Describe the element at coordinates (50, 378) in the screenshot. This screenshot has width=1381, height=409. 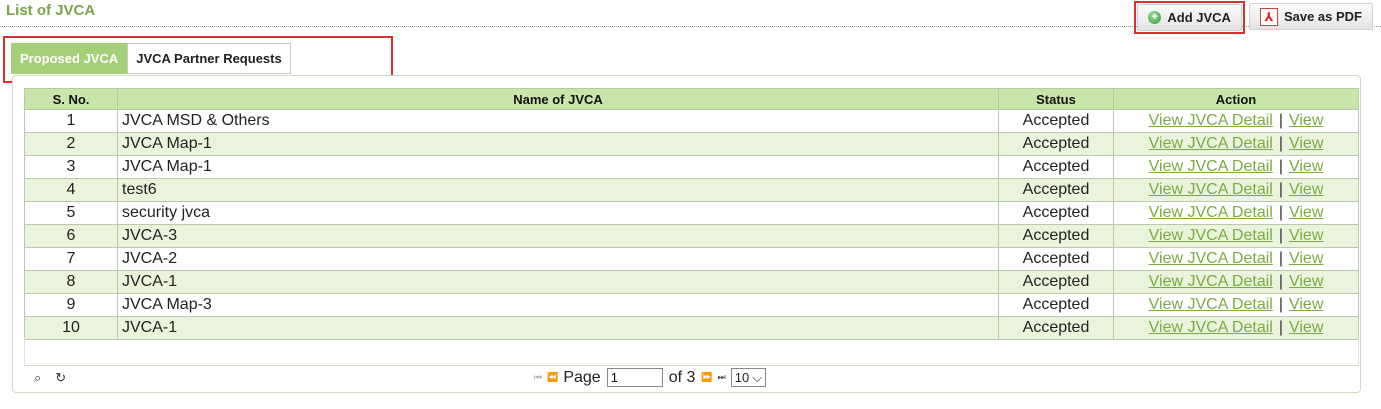
I see `pager-tools: ⌕ ↻` at that location.